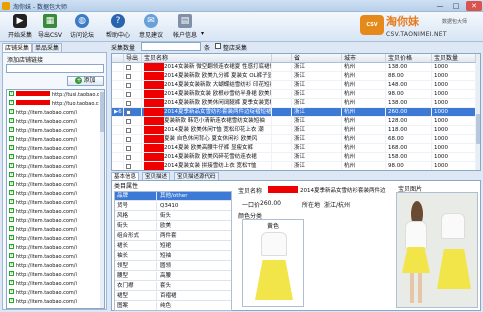 Image resolution: width=483 pixels, height=312 pixels. I want to click on shop-list-scrollbar, so click(102, 199).